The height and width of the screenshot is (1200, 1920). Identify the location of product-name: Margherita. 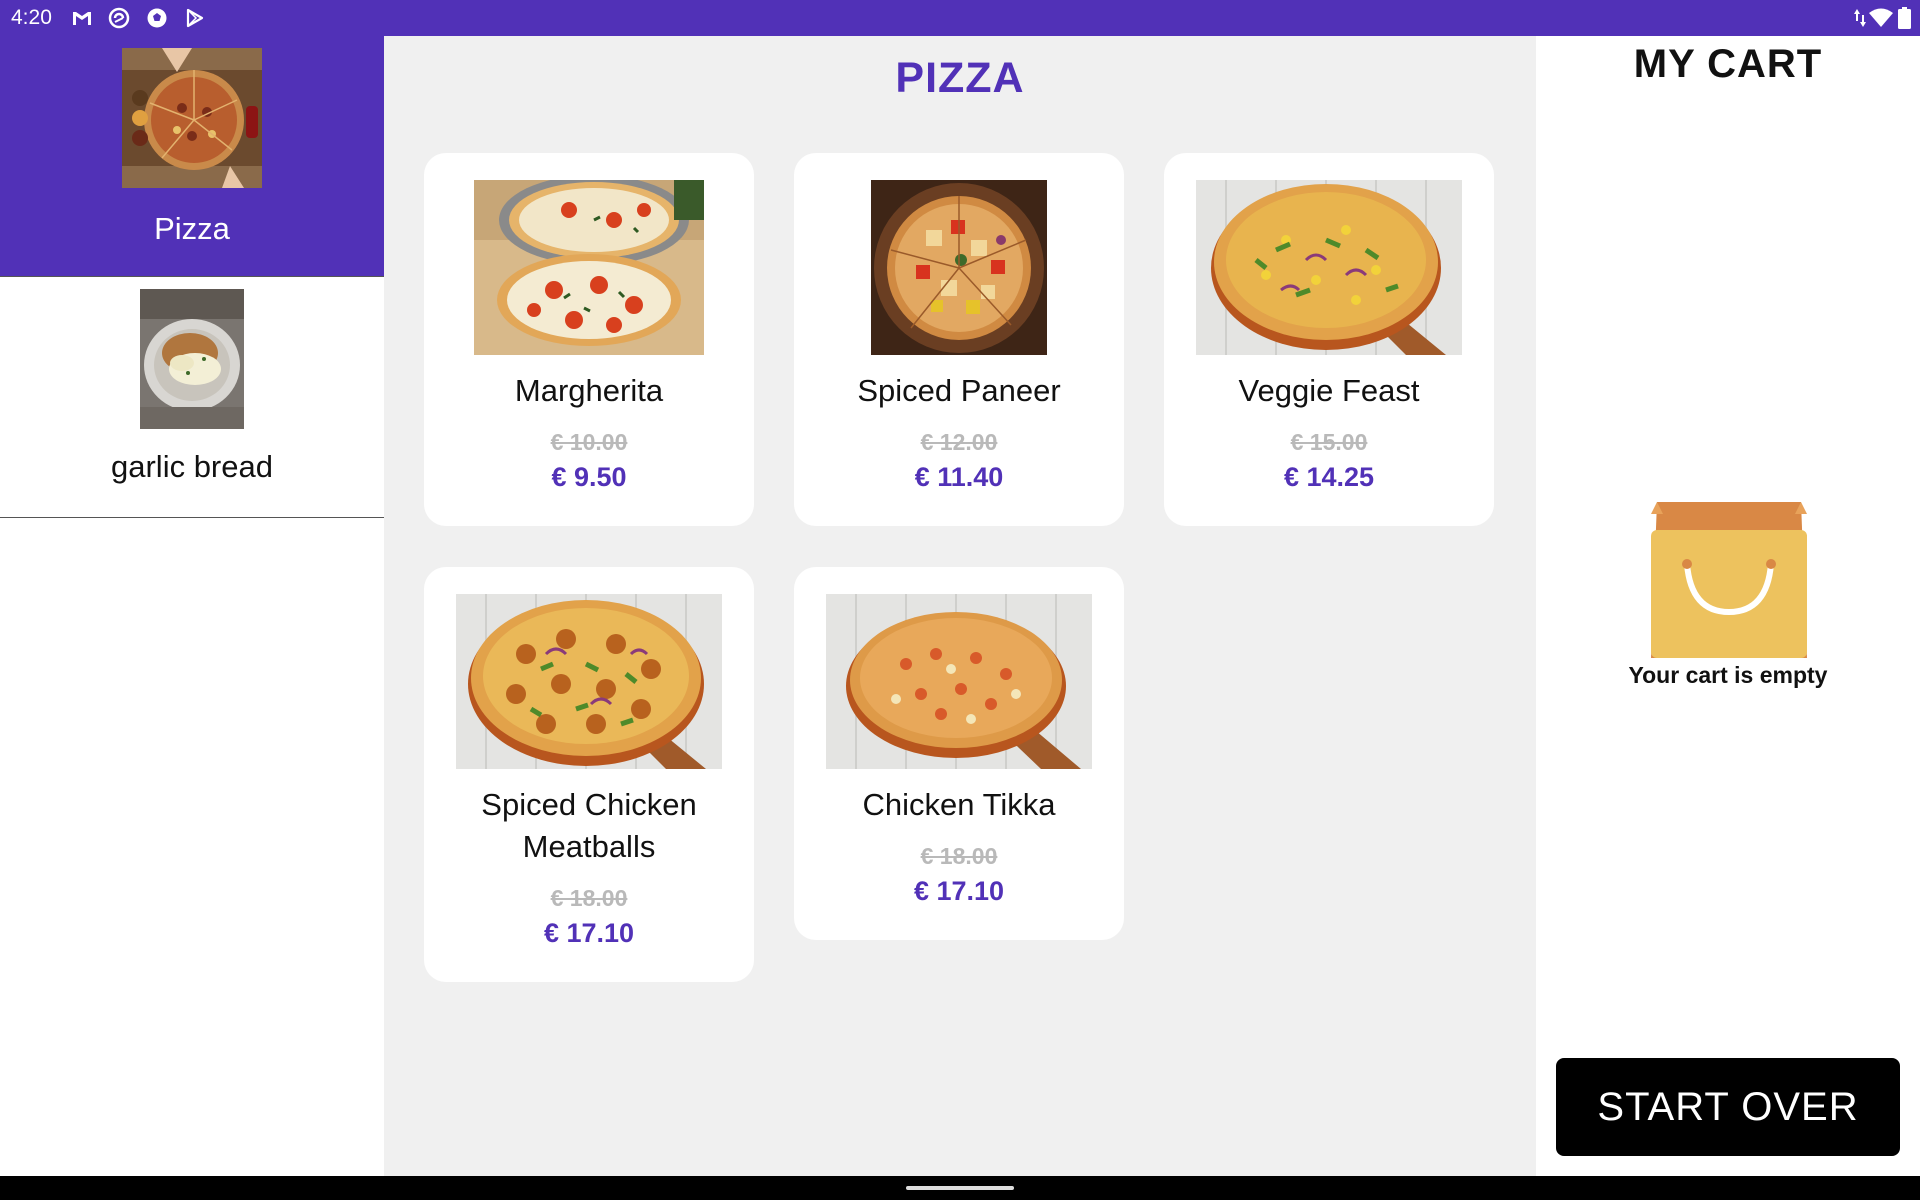
(589, 390).